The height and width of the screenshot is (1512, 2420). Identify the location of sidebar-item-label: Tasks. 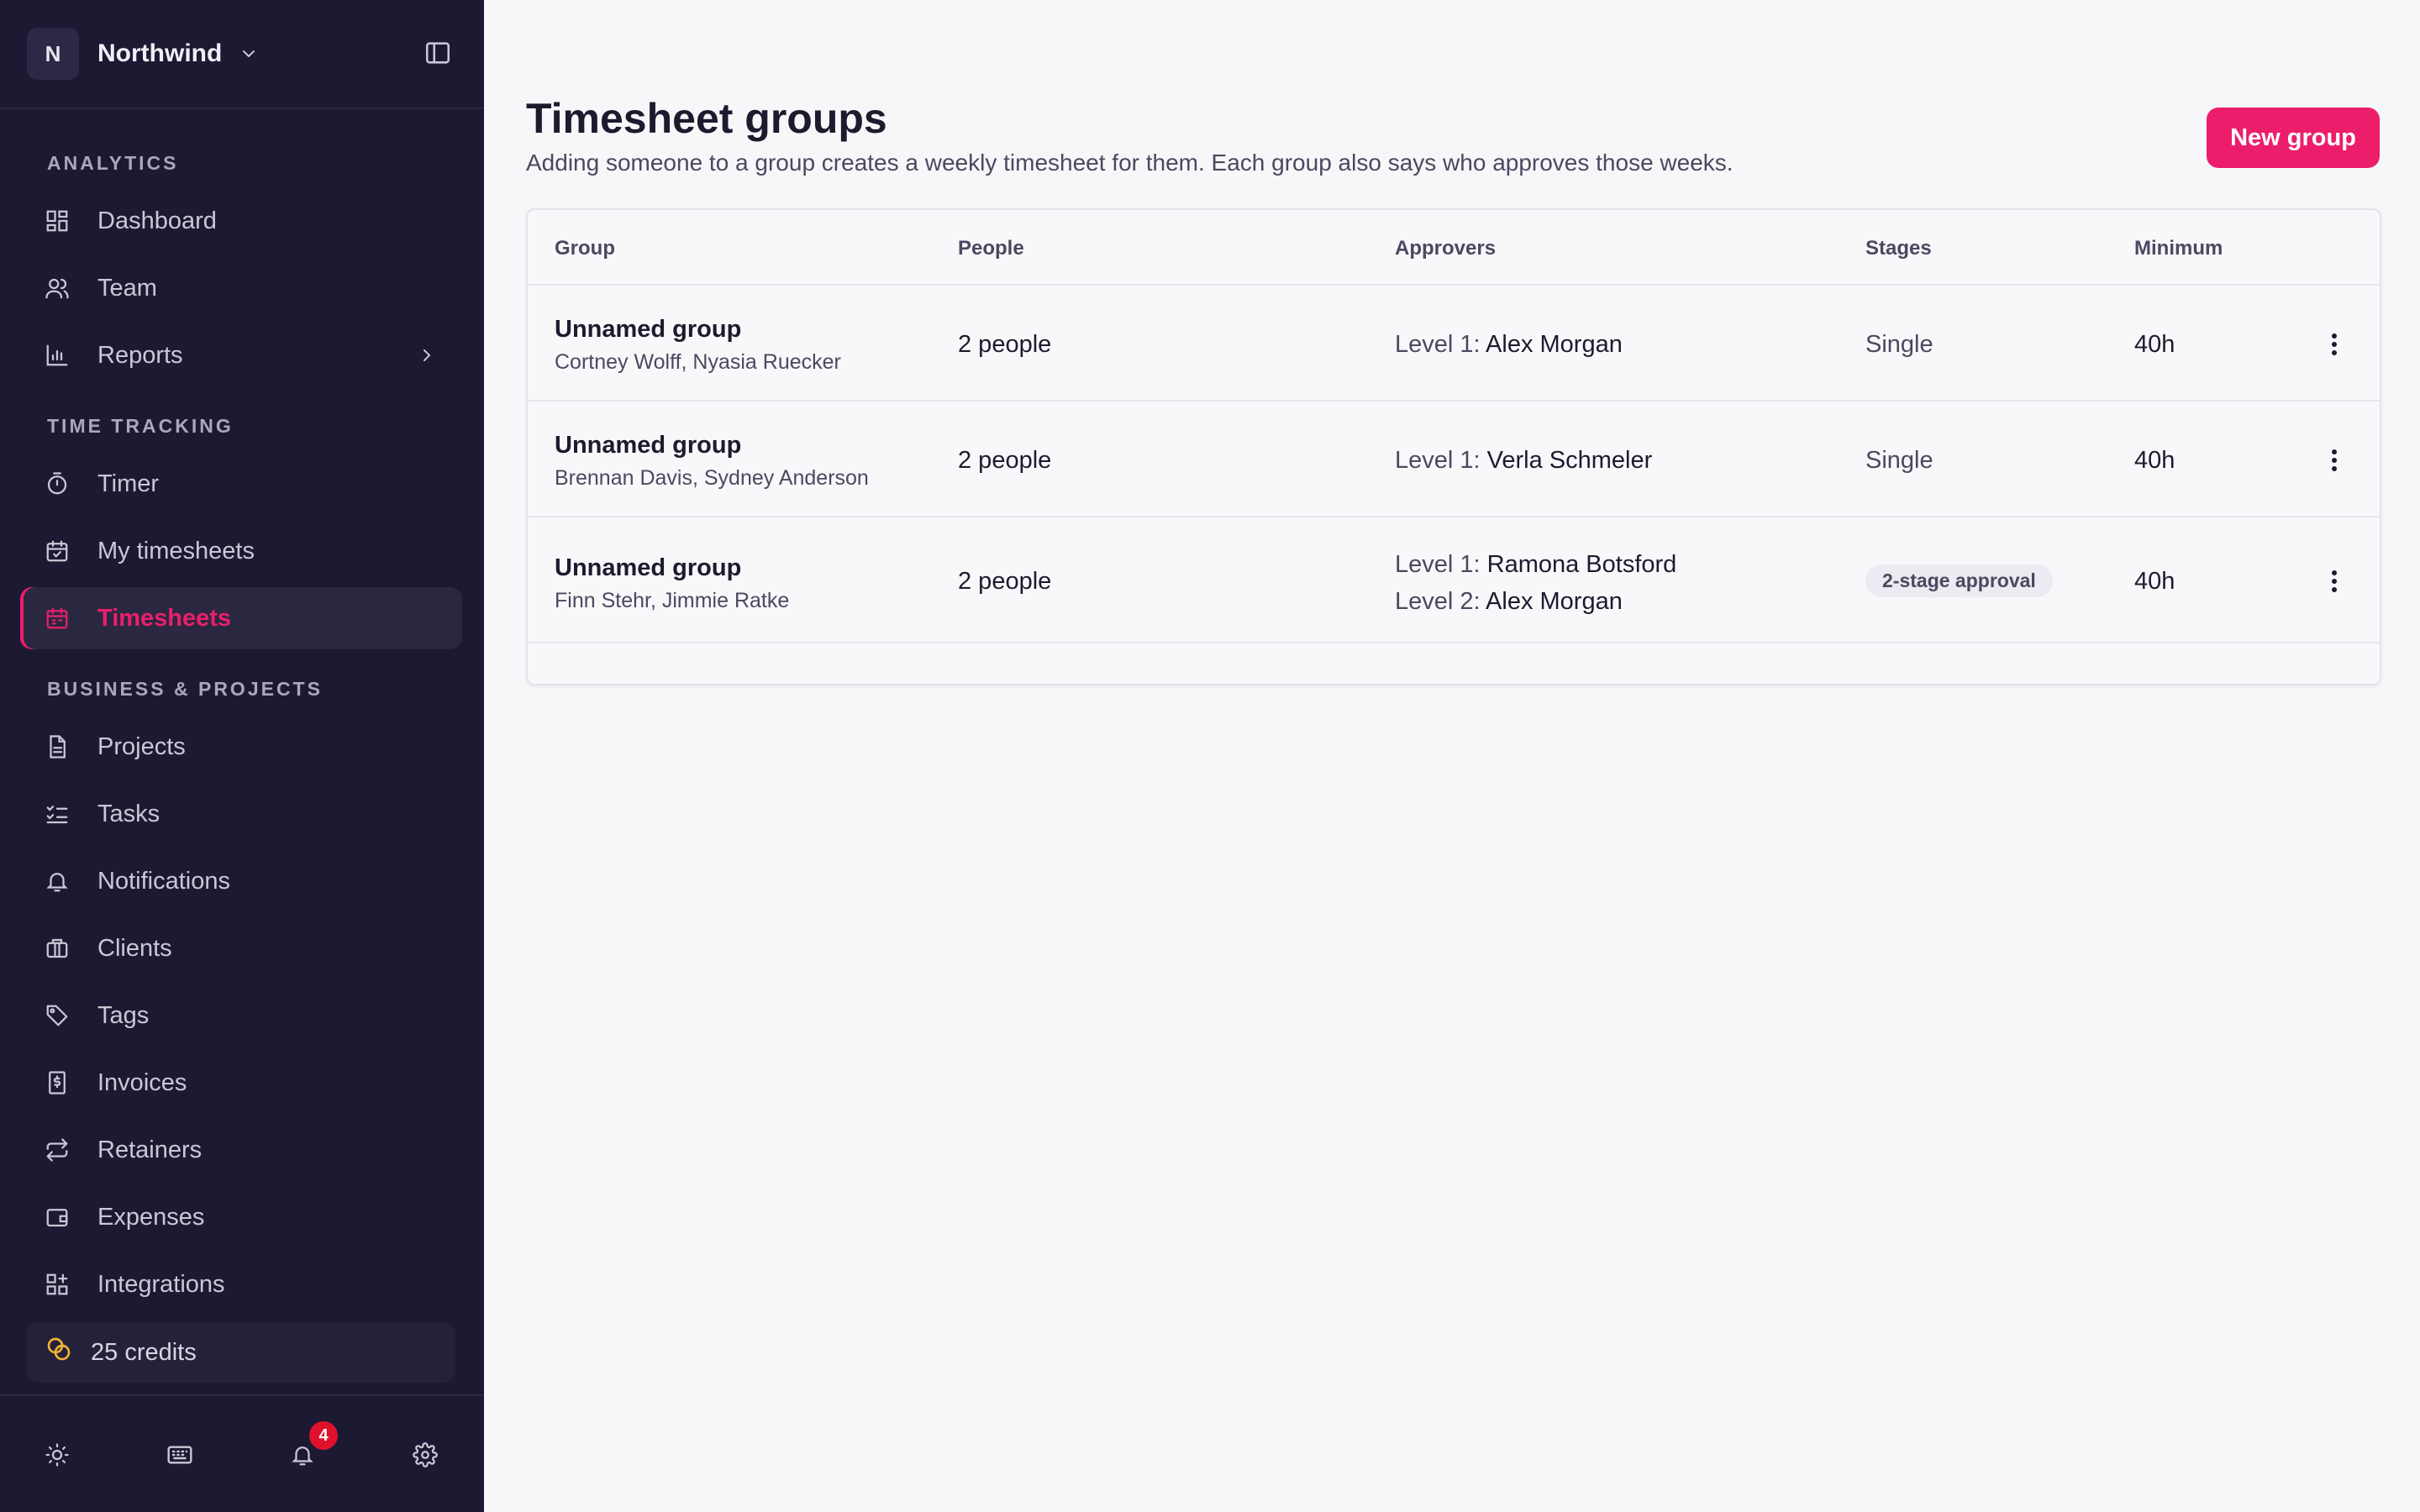
(128, 813).